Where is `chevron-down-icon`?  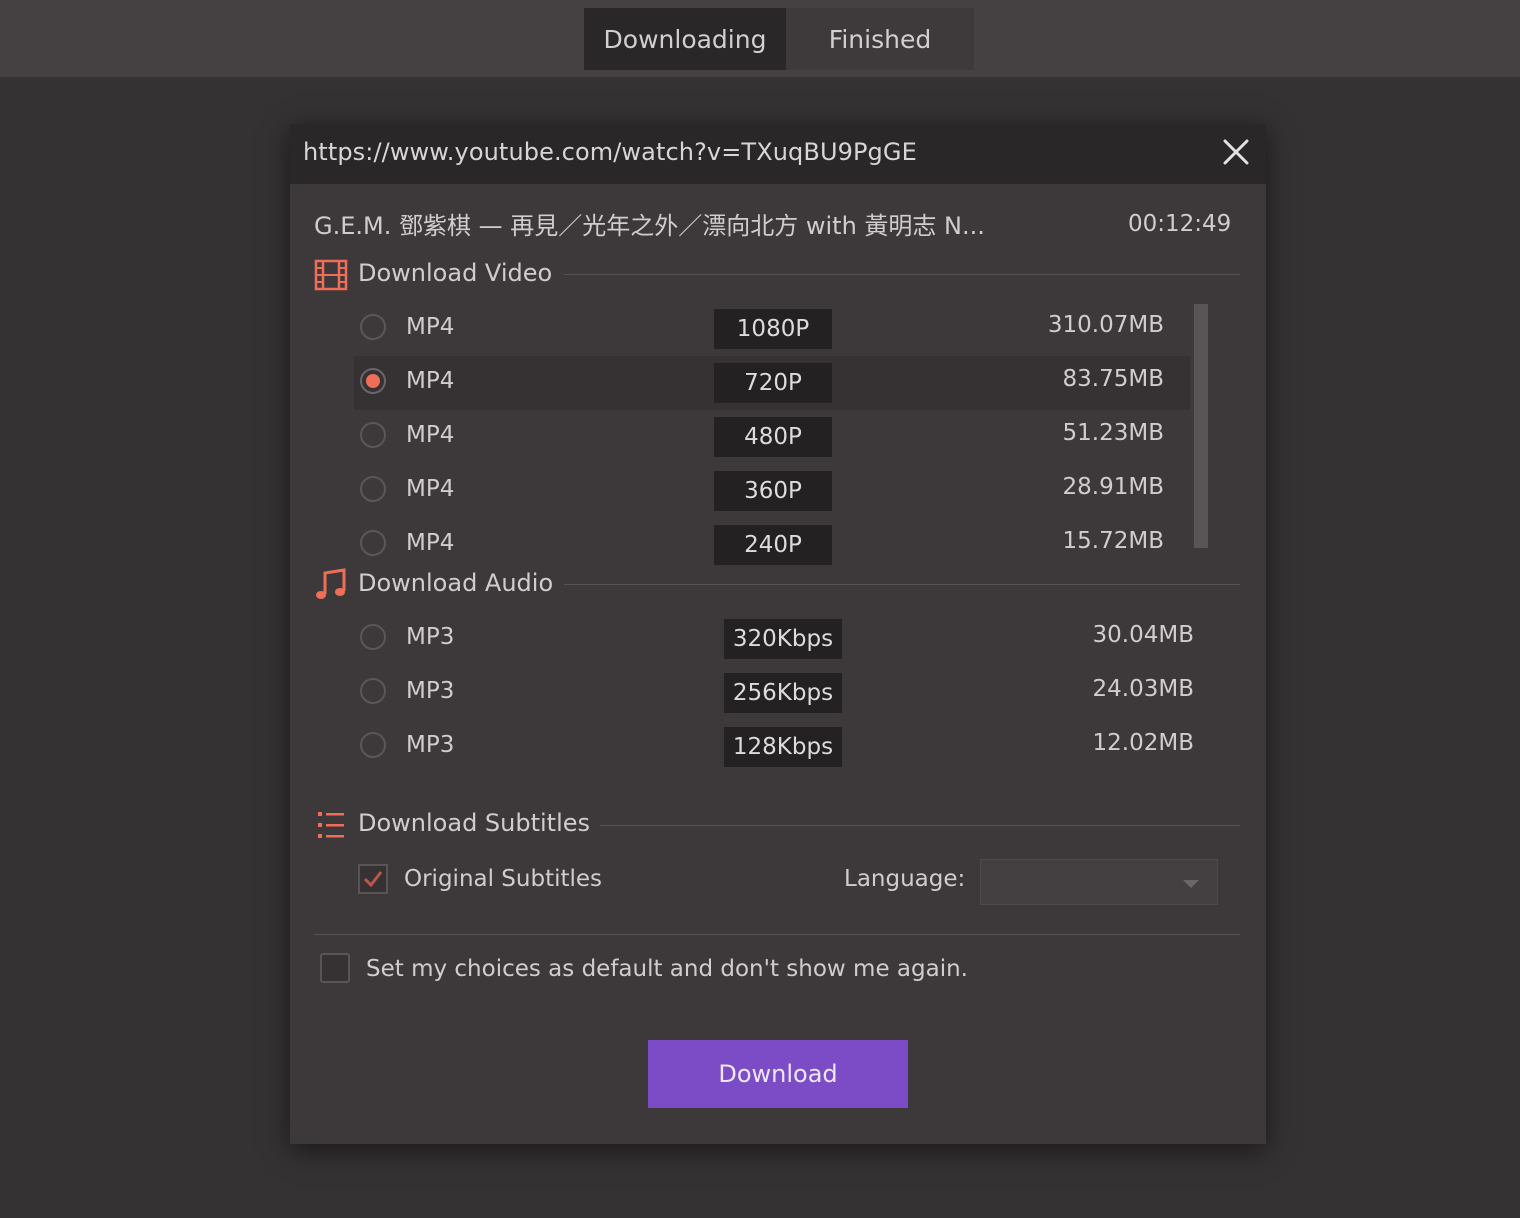 chevron-down-icon is located at coordinates (1191, 884).